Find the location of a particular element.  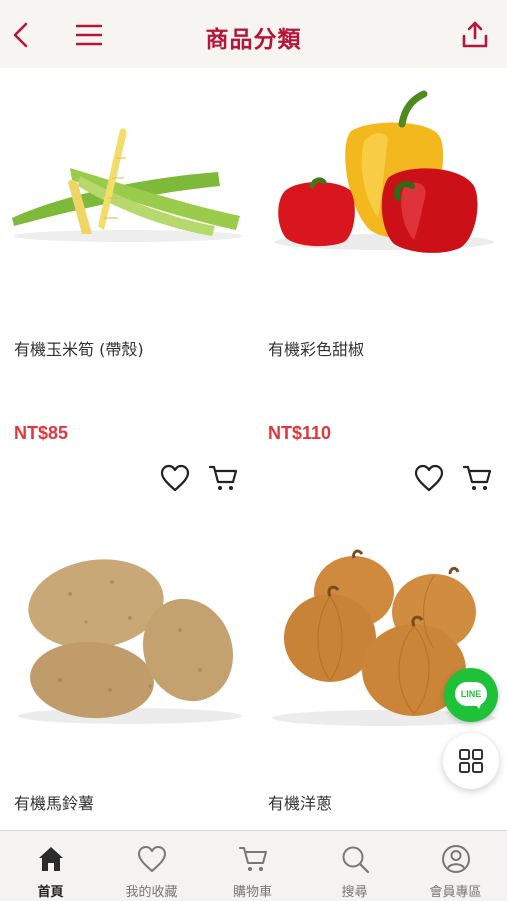

user-icon is located at coordinates (456, 859).